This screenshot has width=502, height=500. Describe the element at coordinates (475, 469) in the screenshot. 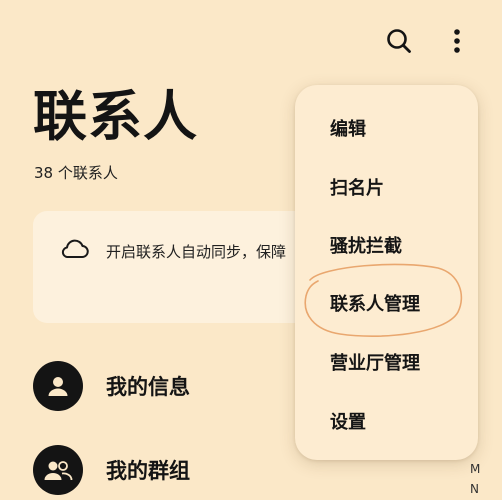

I see `alpha-index-letter: M` at that location.